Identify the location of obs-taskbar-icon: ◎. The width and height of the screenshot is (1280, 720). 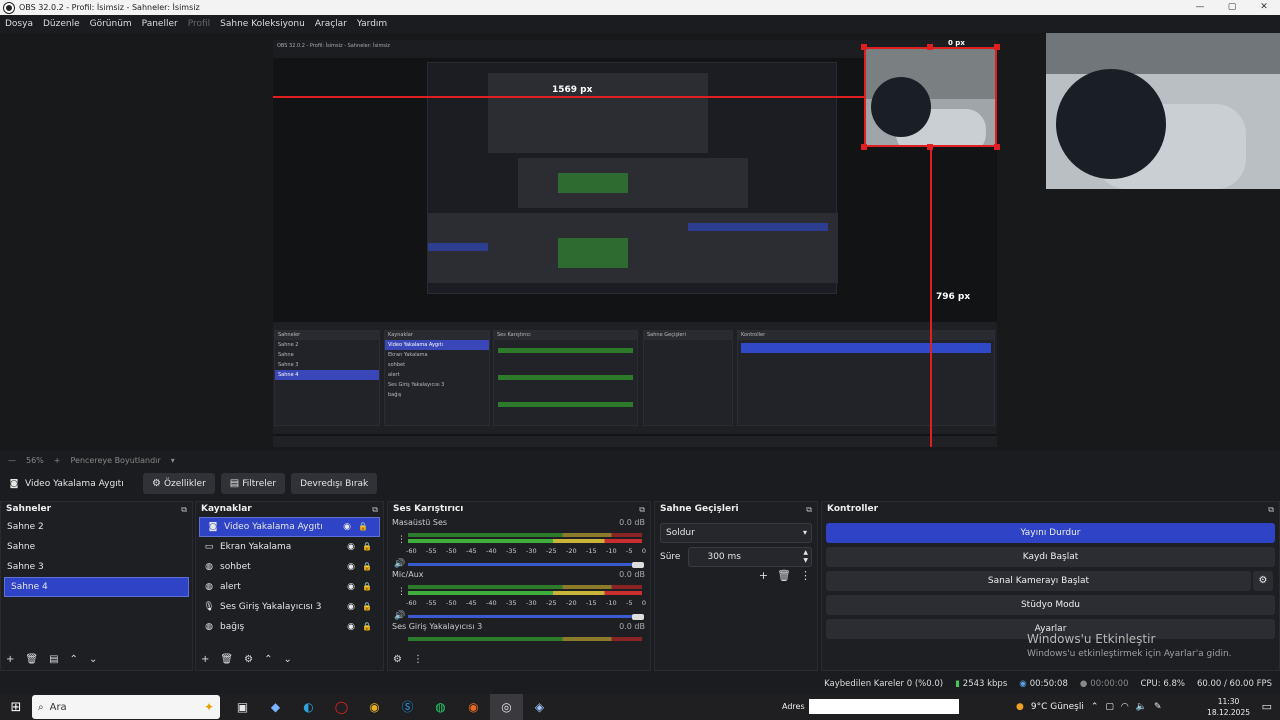
(506, 707).